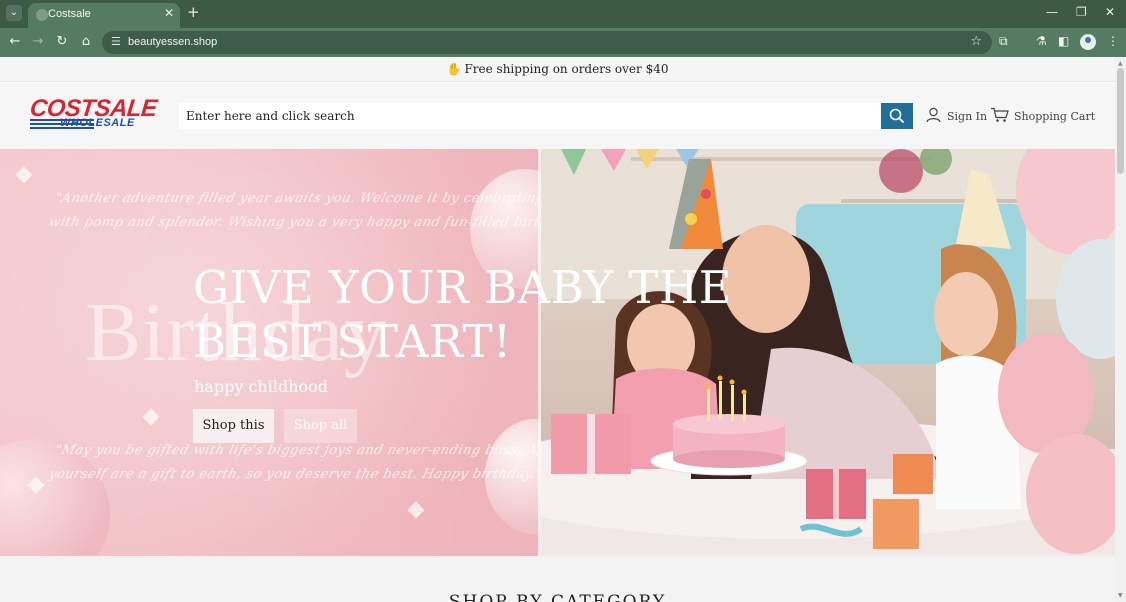  I want to click on scroll-down-icon: ▼, so click(1120, 595).